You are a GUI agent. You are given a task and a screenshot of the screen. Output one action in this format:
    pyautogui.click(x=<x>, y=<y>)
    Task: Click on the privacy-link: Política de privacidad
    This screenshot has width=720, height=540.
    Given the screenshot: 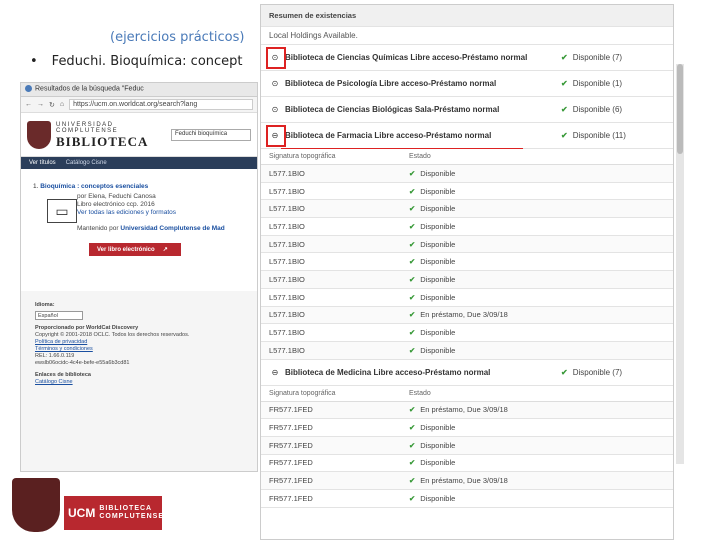 What is the action you would take?
    pyautogui.click(x=139, y=342)
    